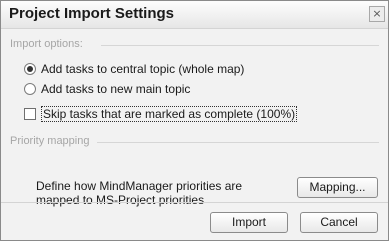 This screenshot has width=389, height=241. What do you see at coordinates (240, 45) in the screenshot?
I see `import-options-separator` at bounding box center [240, 45].